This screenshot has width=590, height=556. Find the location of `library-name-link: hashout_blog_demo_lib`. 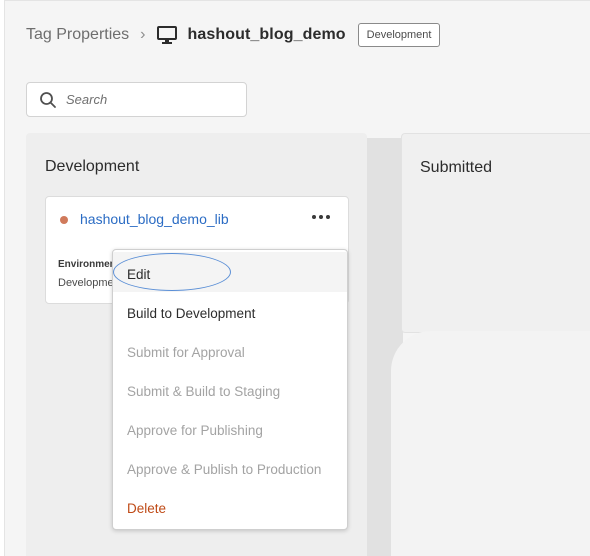

library-name-link: hashout_blog_demo_lib is located at coordinates (154, 219).